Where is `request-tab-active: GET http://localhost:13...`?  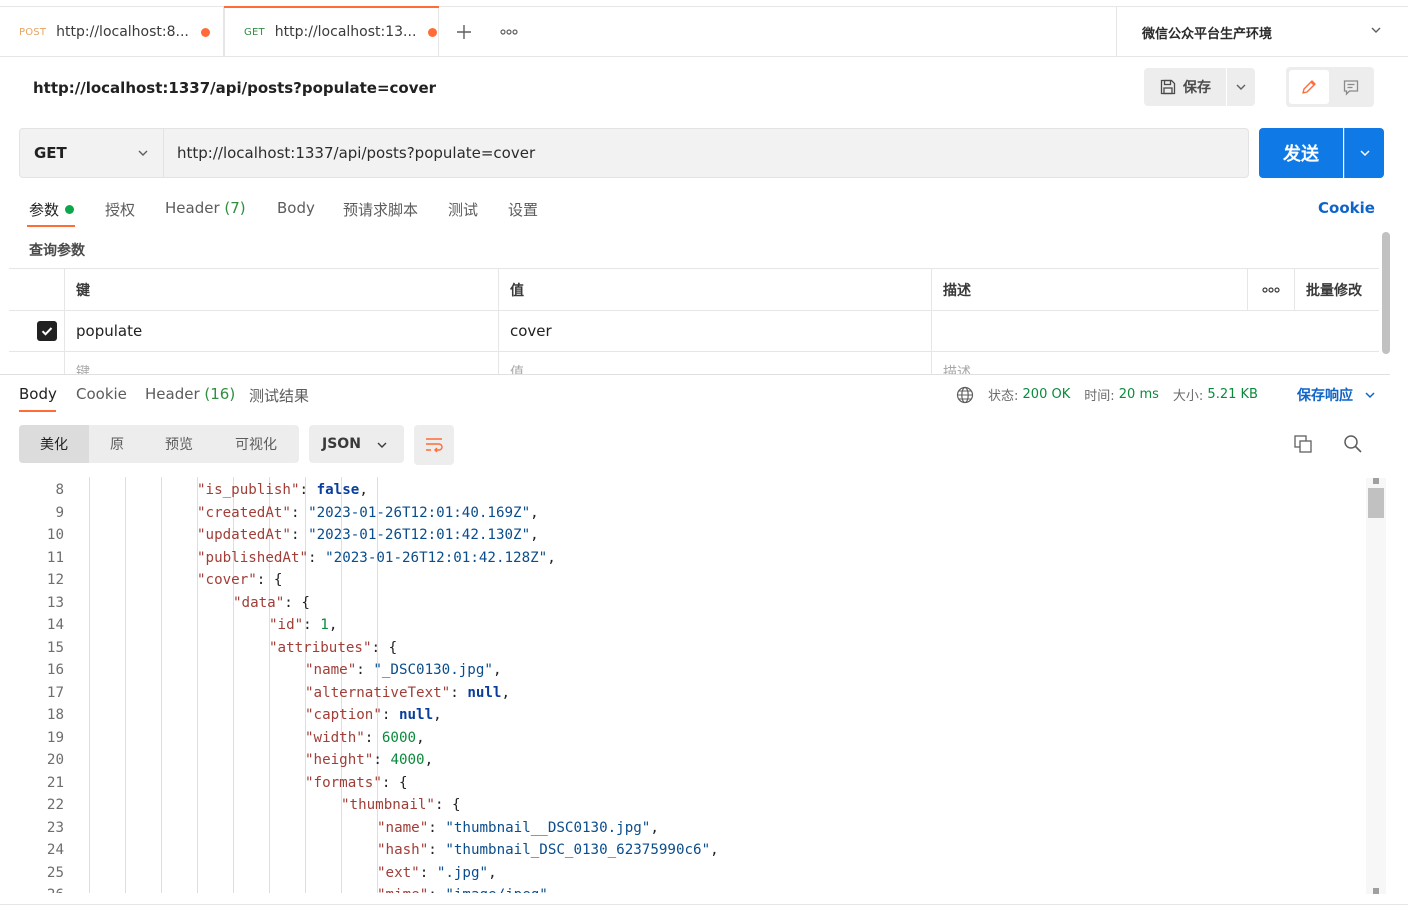 request-tab-active: GET http://localhost:13... is located at coordinates (331, 31).